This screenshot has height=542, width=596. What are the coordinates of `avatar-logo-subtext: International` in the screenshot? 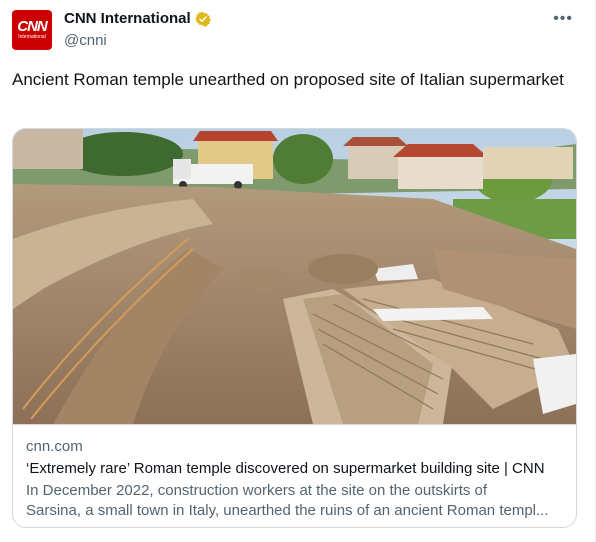 It's located at (32, 37).